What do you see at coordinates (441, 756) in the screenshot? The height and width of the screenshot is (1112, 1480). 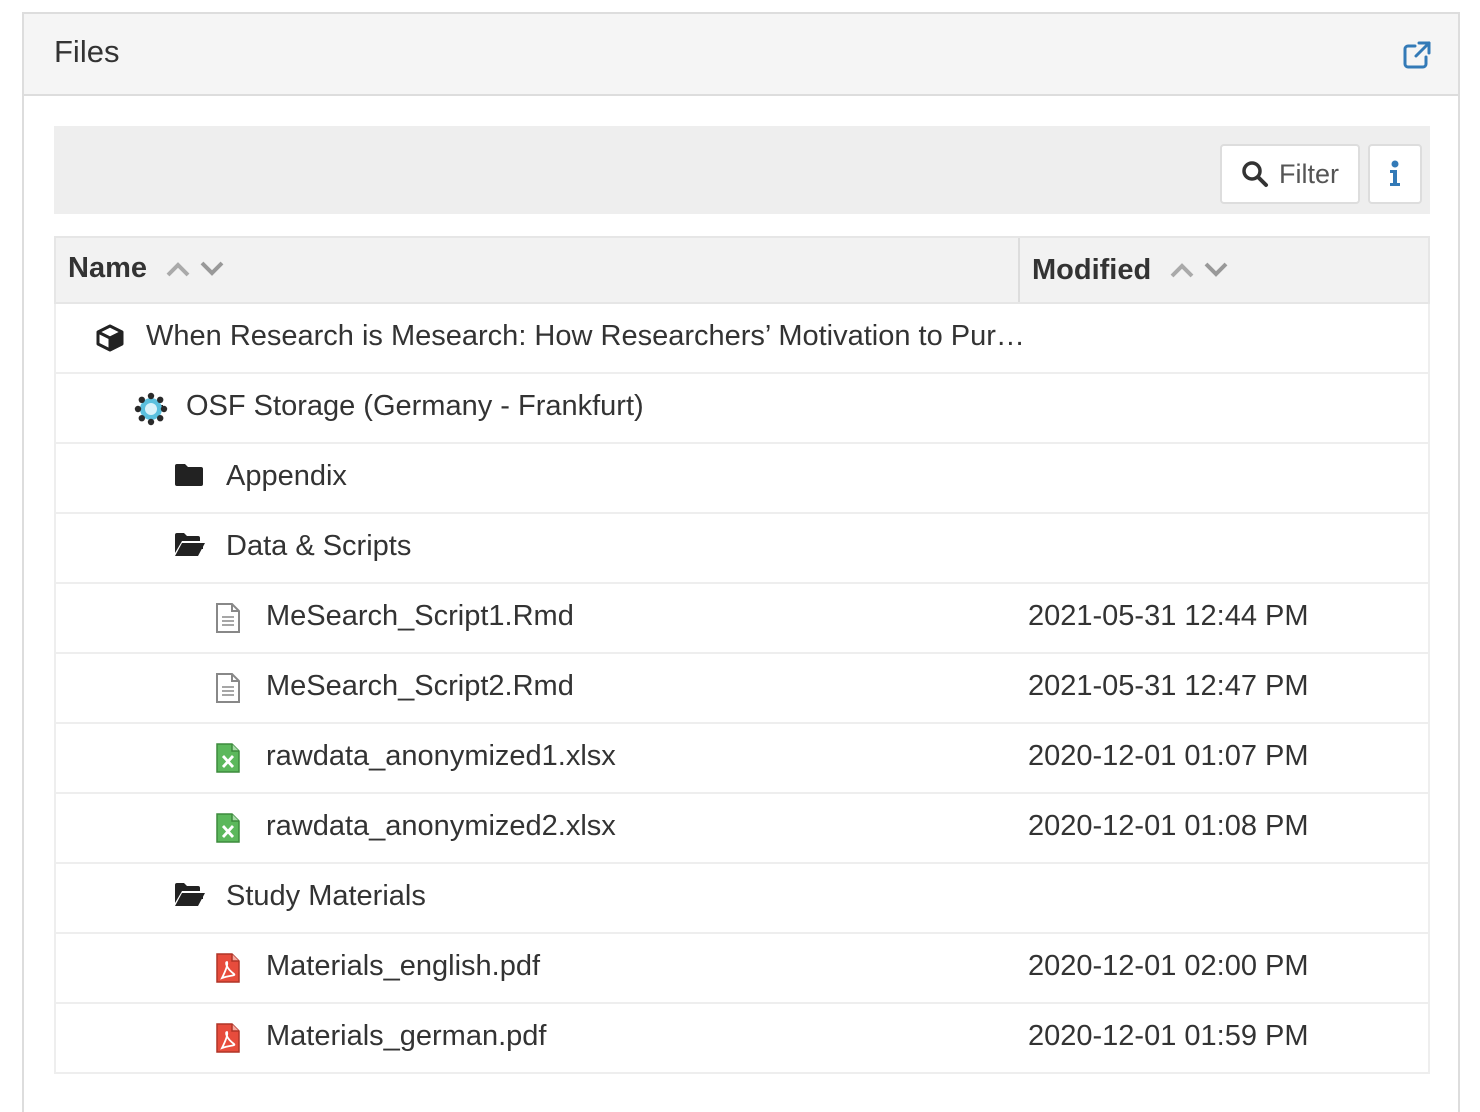 I see `file-name: rawdata_anonymized1.xlsx` at bounding box center [441, 756].